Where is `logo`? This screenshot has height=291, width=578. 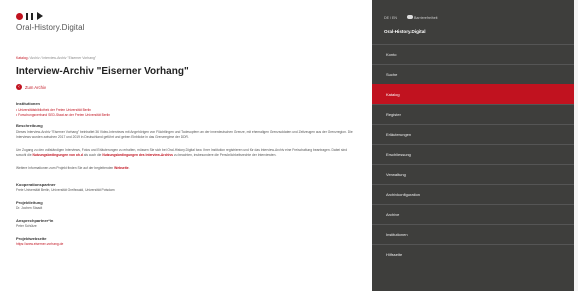 logo is located at coordinates (29, 16).